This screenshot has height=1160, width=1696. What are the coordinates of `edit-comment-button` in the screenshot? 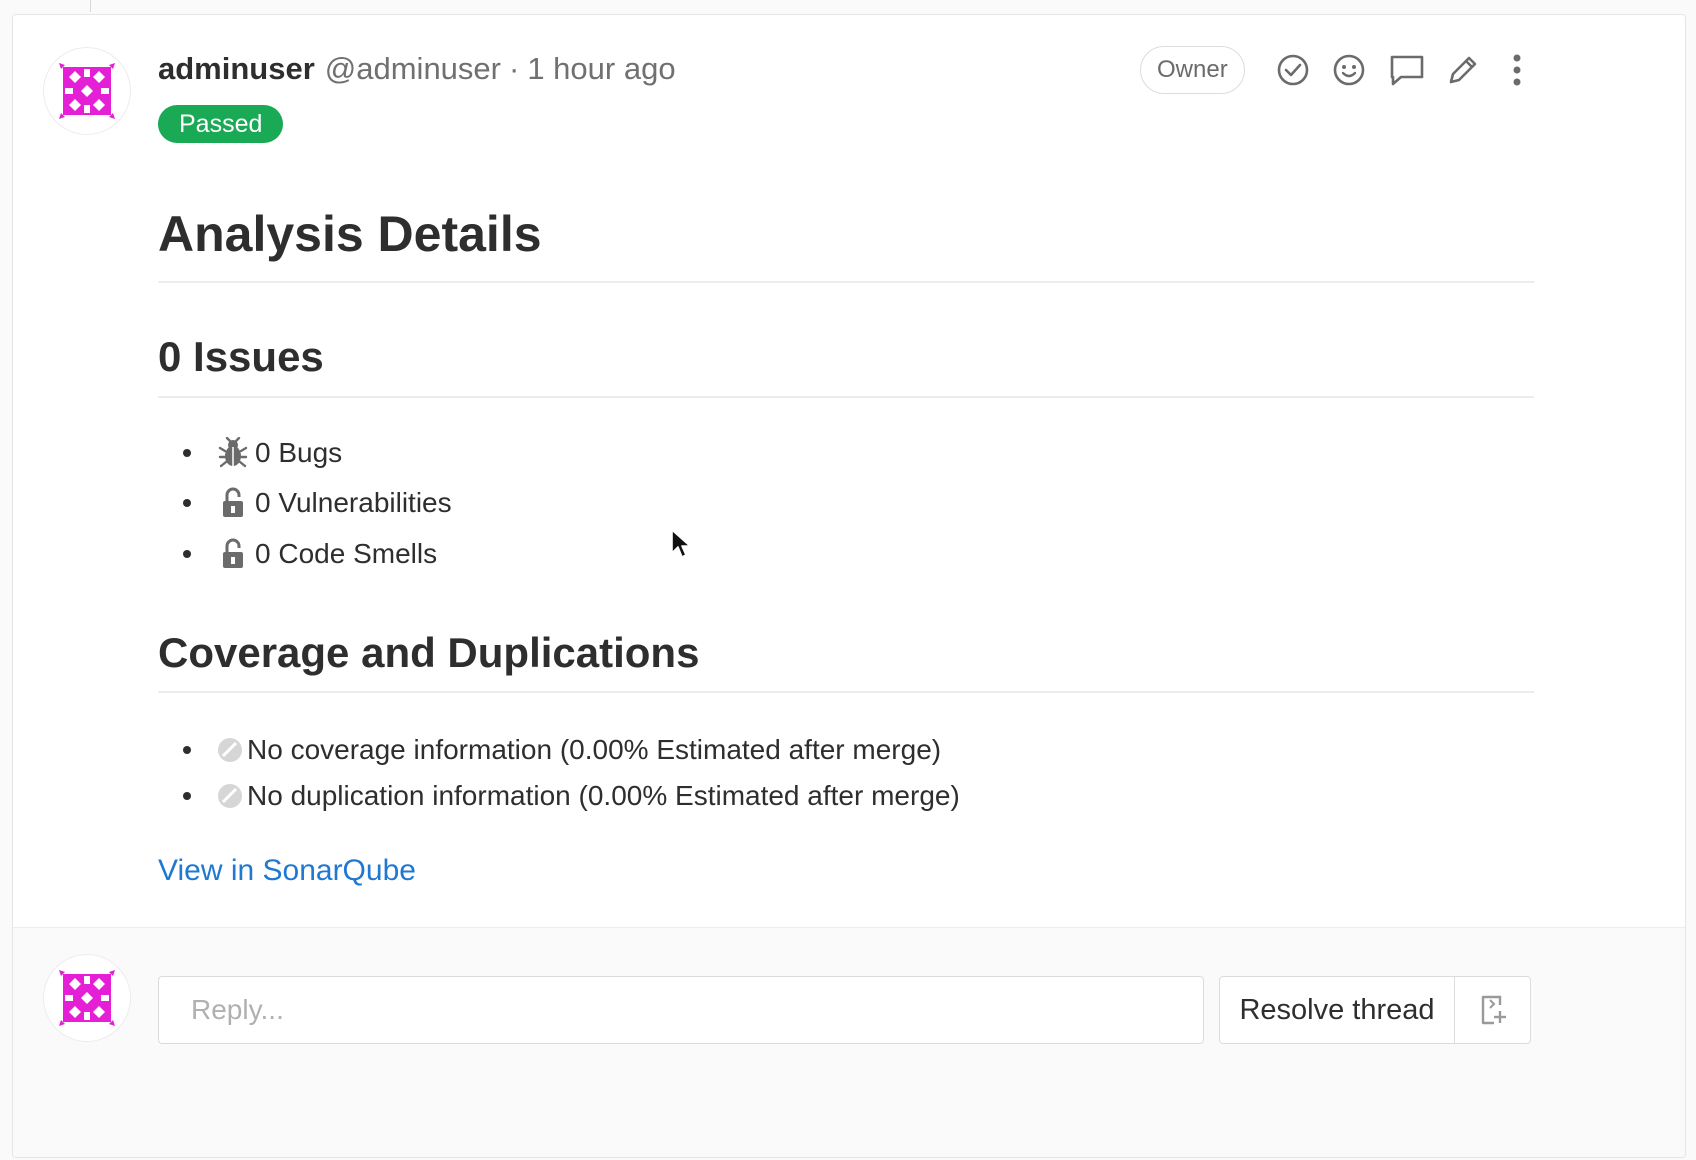 It's located at (1463, 70).